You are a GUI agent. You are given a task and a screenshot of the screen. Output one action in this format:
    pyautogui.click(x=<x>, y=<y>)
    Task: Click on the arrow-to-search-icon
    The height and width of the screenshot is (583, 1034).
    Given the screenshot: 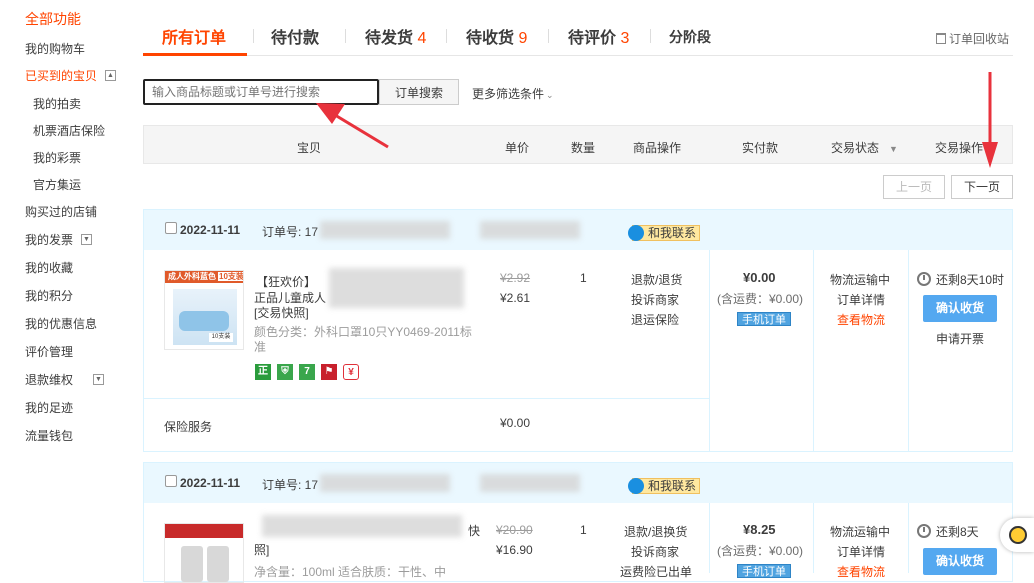 What is the action you would take?
    pyautogui.click(x=352, y=126)
    